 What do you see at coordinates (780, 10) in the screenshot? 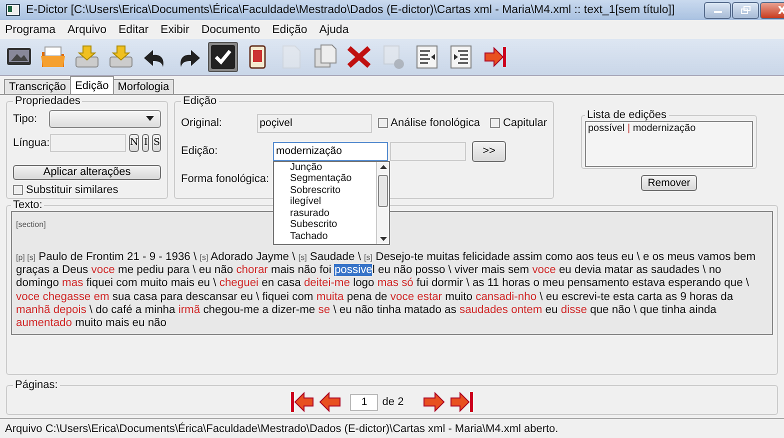
I see `close-icon` at bounding box center [780, 10].